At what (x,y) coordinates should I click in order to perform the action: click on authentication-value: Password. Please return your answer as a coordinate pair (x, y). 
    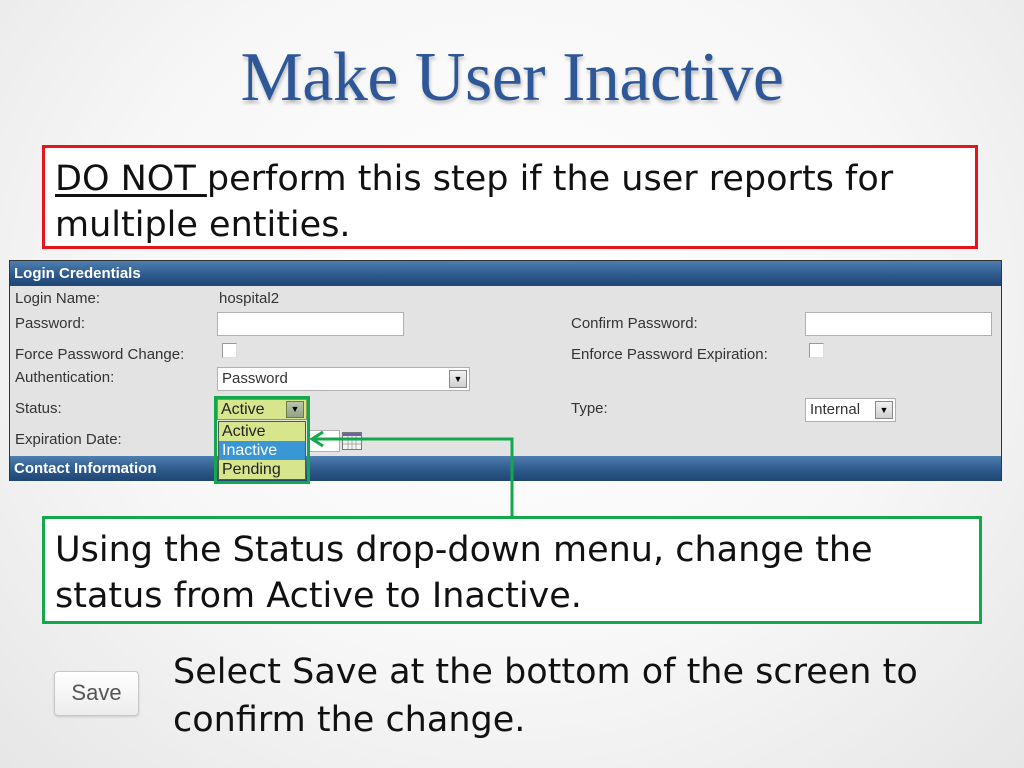
    Looking at the image, I should click on (255, 378).